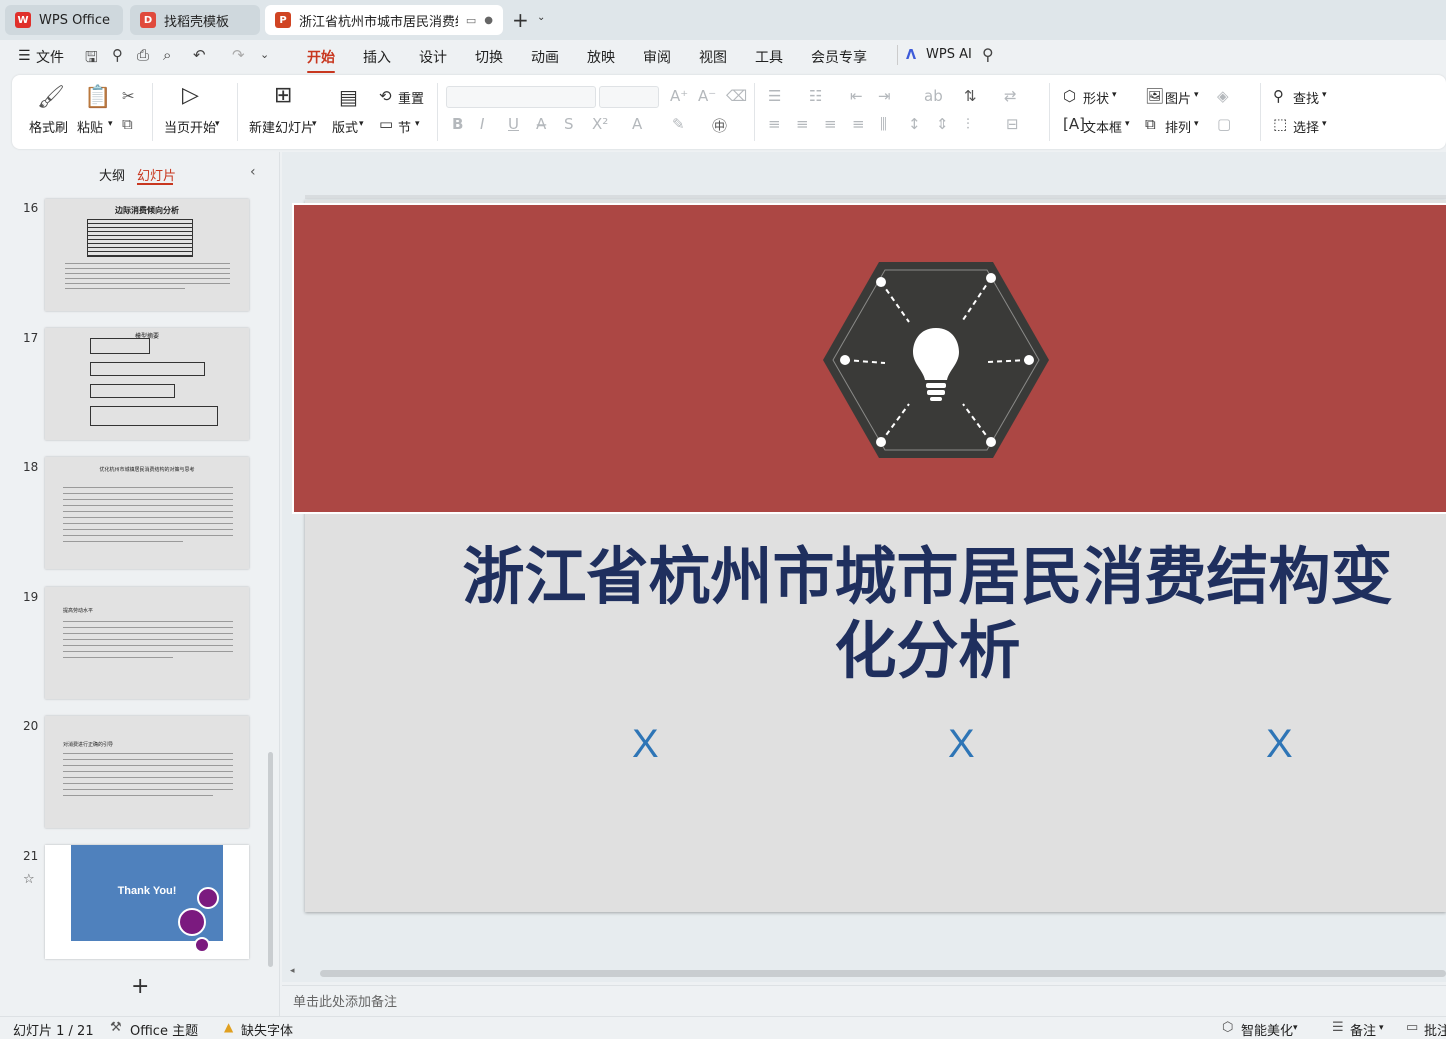 The height and width of the screenshot is (1039, 1446). Describe the element at coordinates (147, 902) in the screenshot. I see `slide-thumbnail-21: Thank You!` at that location.